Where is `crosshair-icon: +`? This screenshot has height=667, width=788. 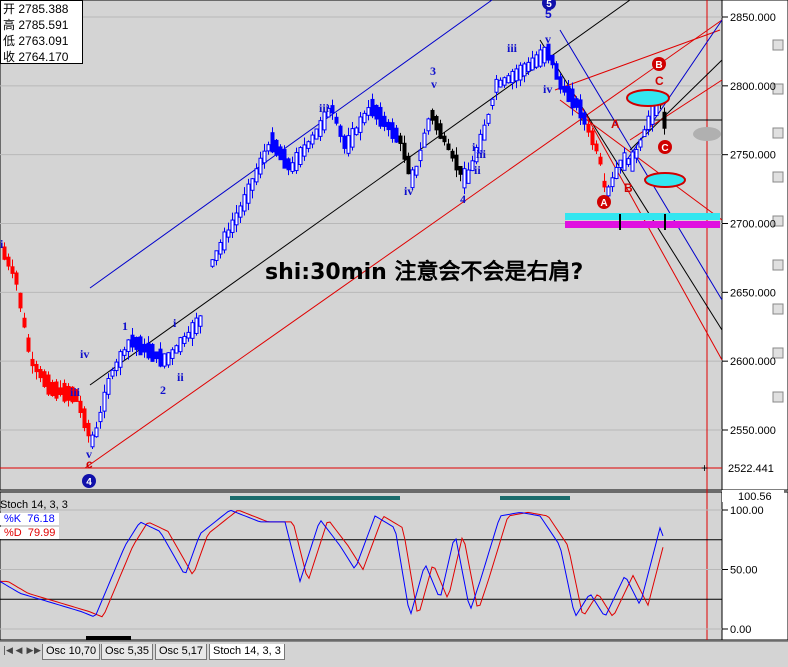 crosshair-icon: + is located at coordinates (704, 468).